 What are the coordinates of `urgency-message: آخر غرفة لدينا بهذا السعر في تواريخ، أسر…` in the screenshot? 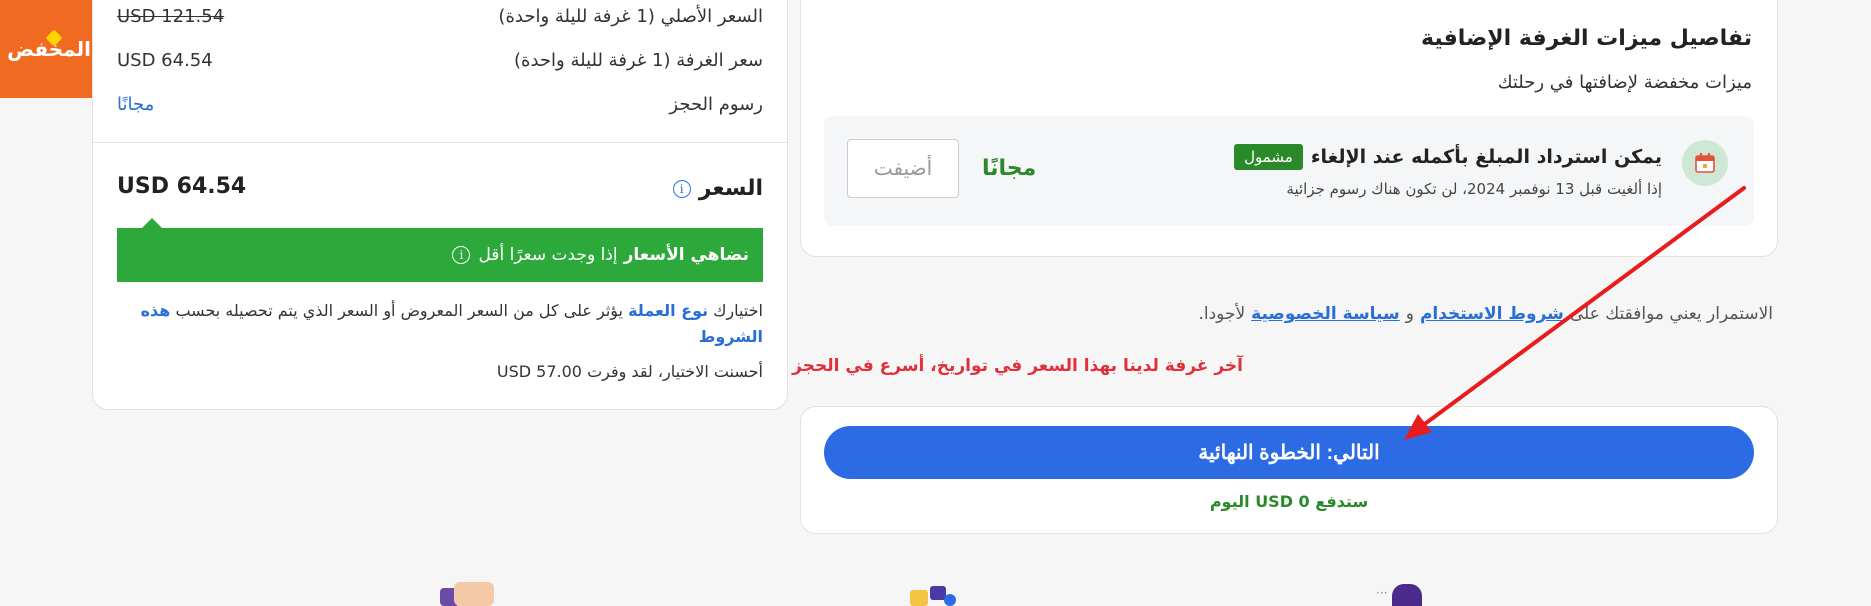 It's located at (1017, 366).